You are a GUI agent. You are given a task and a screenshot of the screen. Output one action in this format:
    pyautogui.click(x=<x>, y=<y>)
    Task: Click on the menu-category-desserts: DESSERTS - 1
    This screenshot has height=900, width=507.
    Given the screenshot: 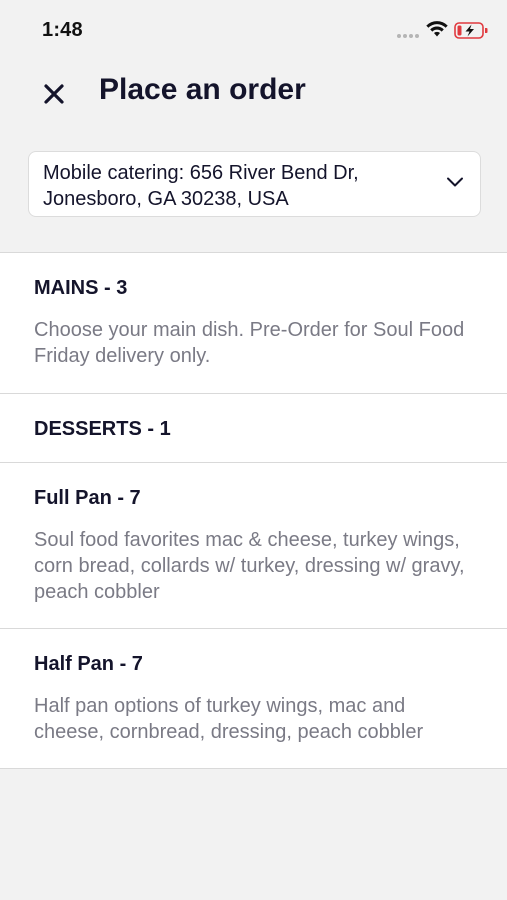 What is the action you would take?
    pyautogui.click(x=253, y=428)
    